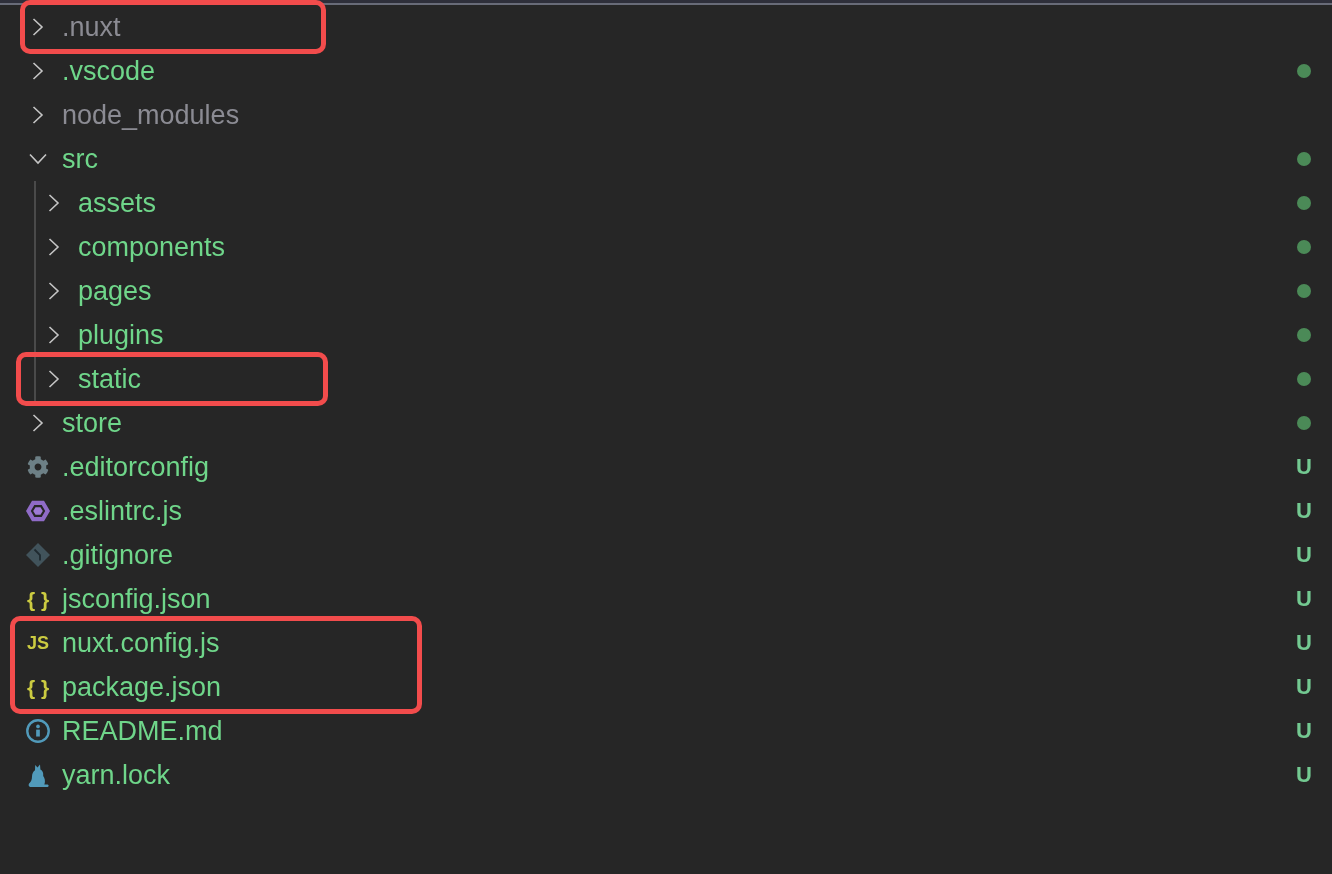  I want to click on folder-name: .nuxt, so click(91, 27).